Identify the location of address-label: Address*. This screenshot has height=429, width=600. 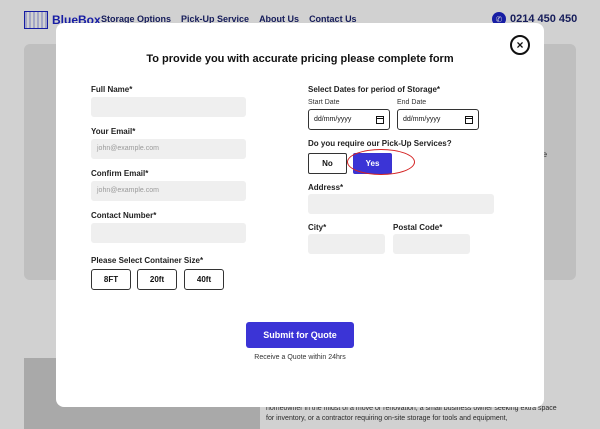
(326, 187).